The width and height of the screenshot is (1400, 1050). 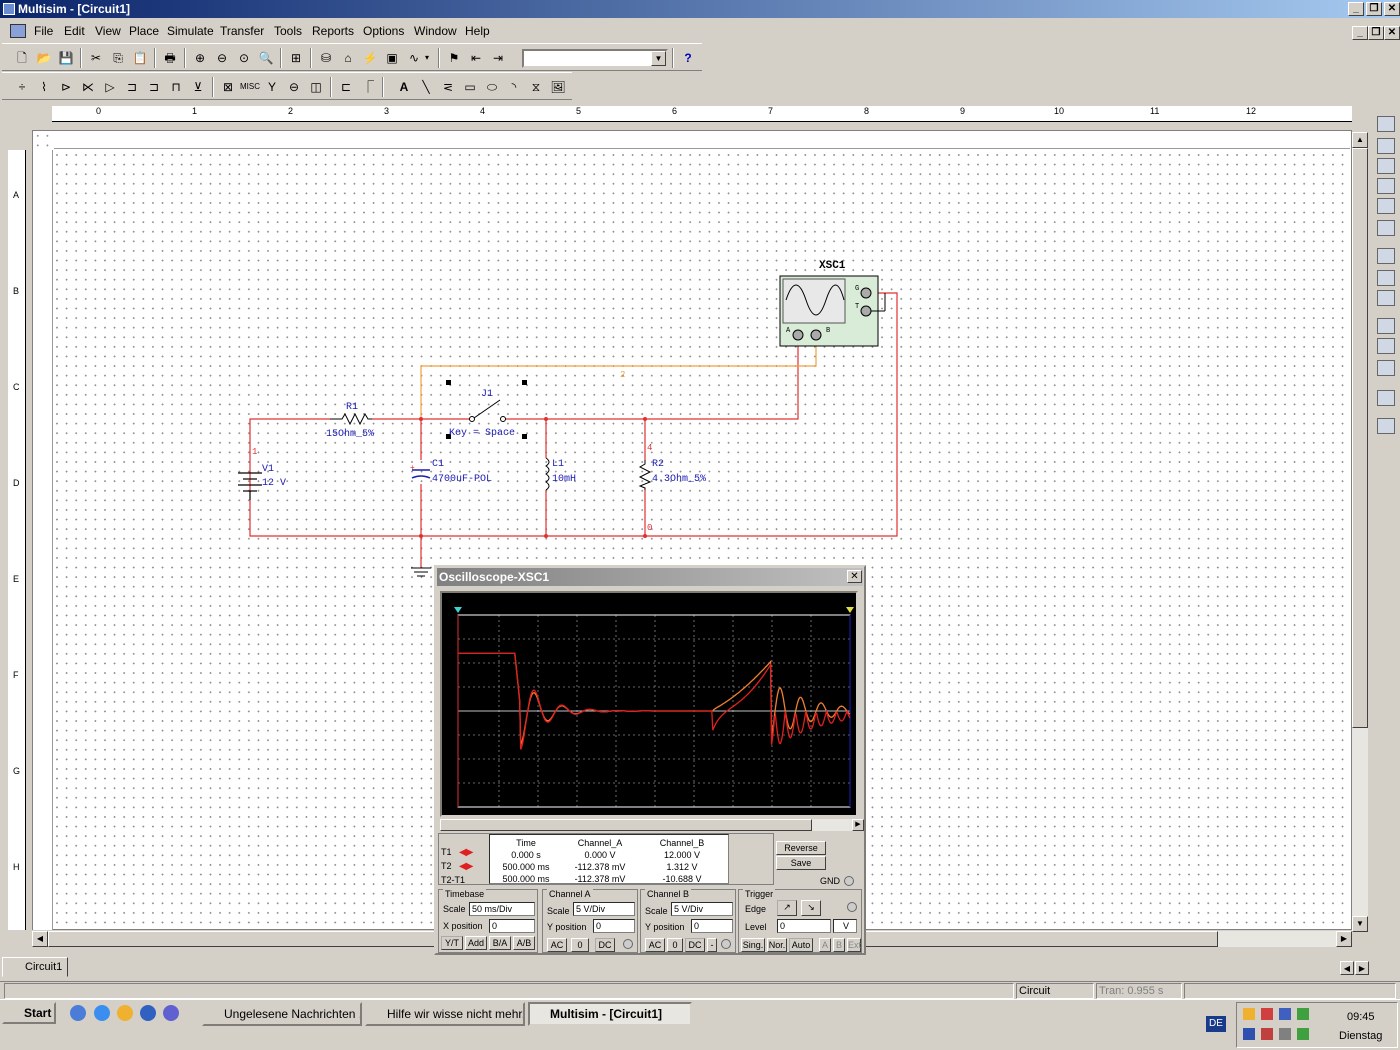 I want to click on maximize-button: ❐, so click(x=1374, y=9).